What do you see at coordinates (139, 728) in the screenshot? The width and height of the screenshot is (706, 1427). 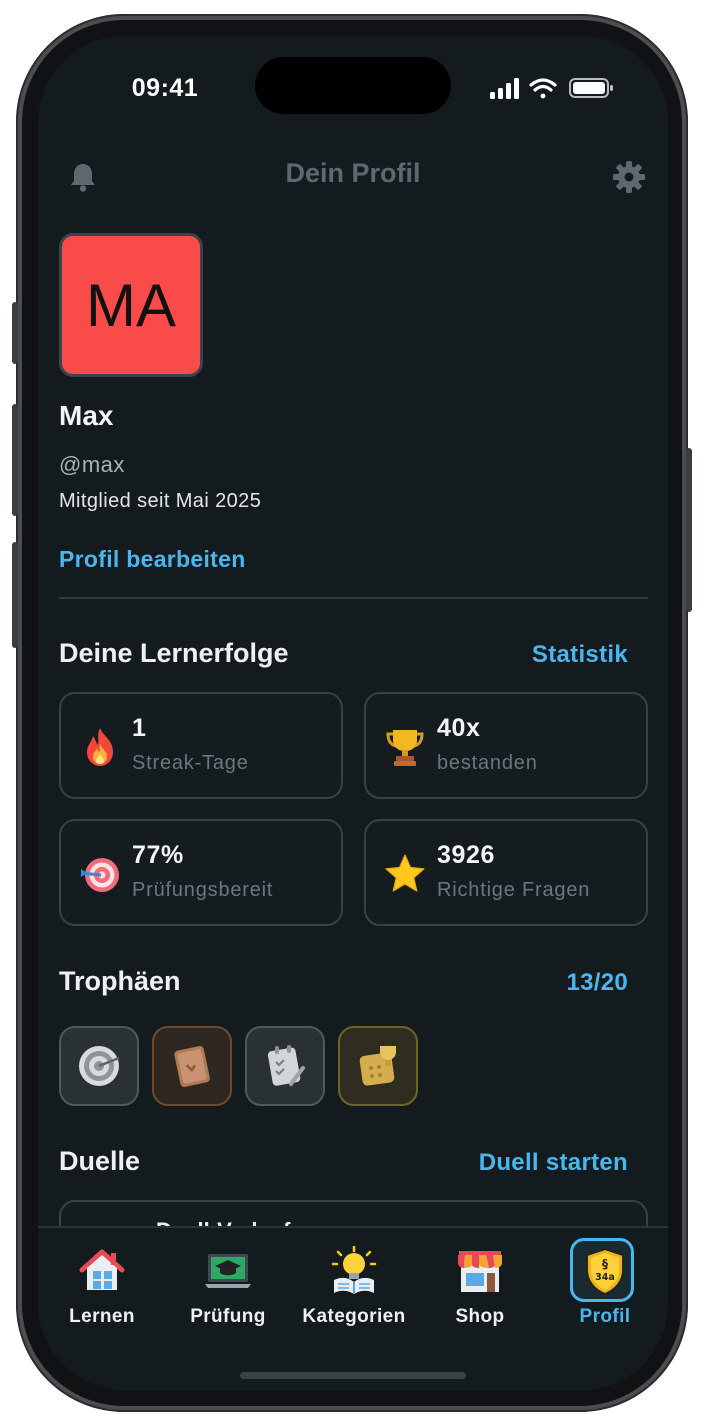 I see `stat-value: 1` at bounding box center [139, 728].